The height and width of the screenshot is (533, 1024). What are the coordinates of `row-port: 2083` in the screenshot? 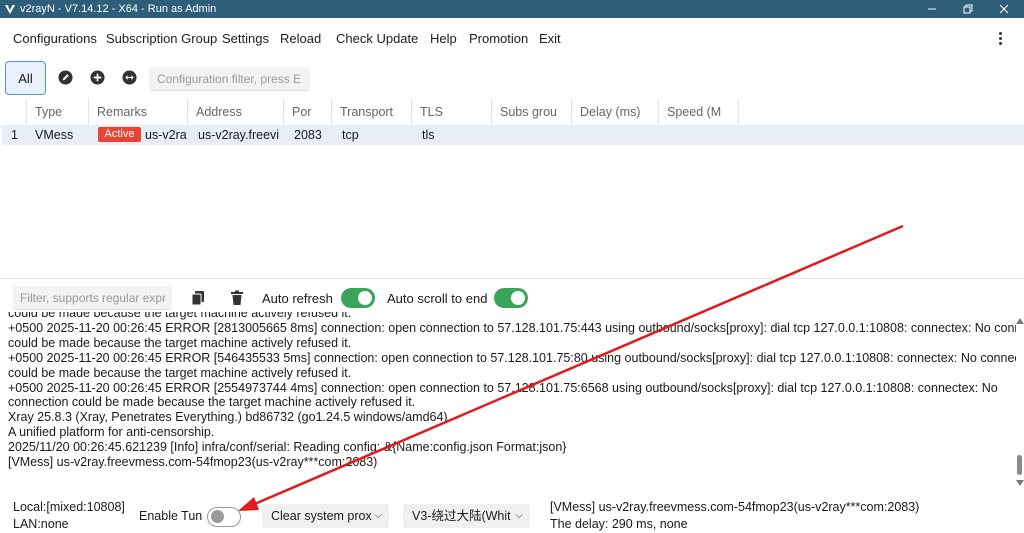 It's located at (308, 135).